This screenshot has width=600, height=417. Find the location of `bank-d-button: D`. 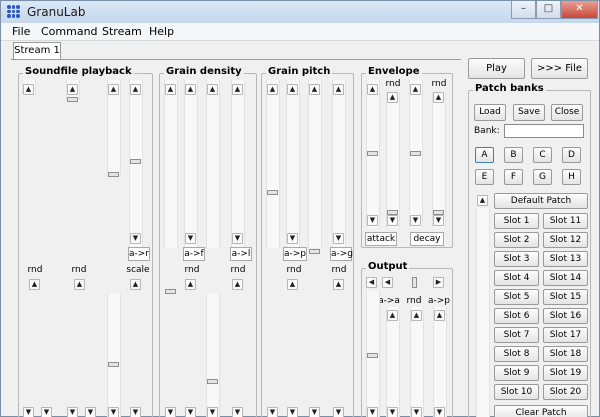

bank-d-button: D is located at coordinates (571, 155).